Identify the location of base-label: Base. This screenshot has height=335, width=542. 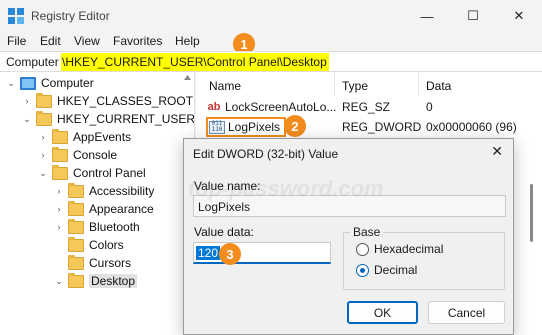
(367, 232).